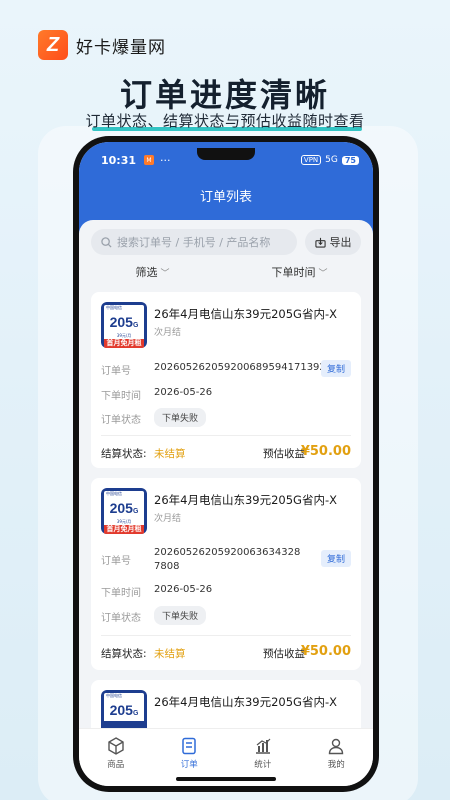  Describe the element at coordinates (165, 160) in the screenshot. I see `more-notifications-icon: ···` at that location.